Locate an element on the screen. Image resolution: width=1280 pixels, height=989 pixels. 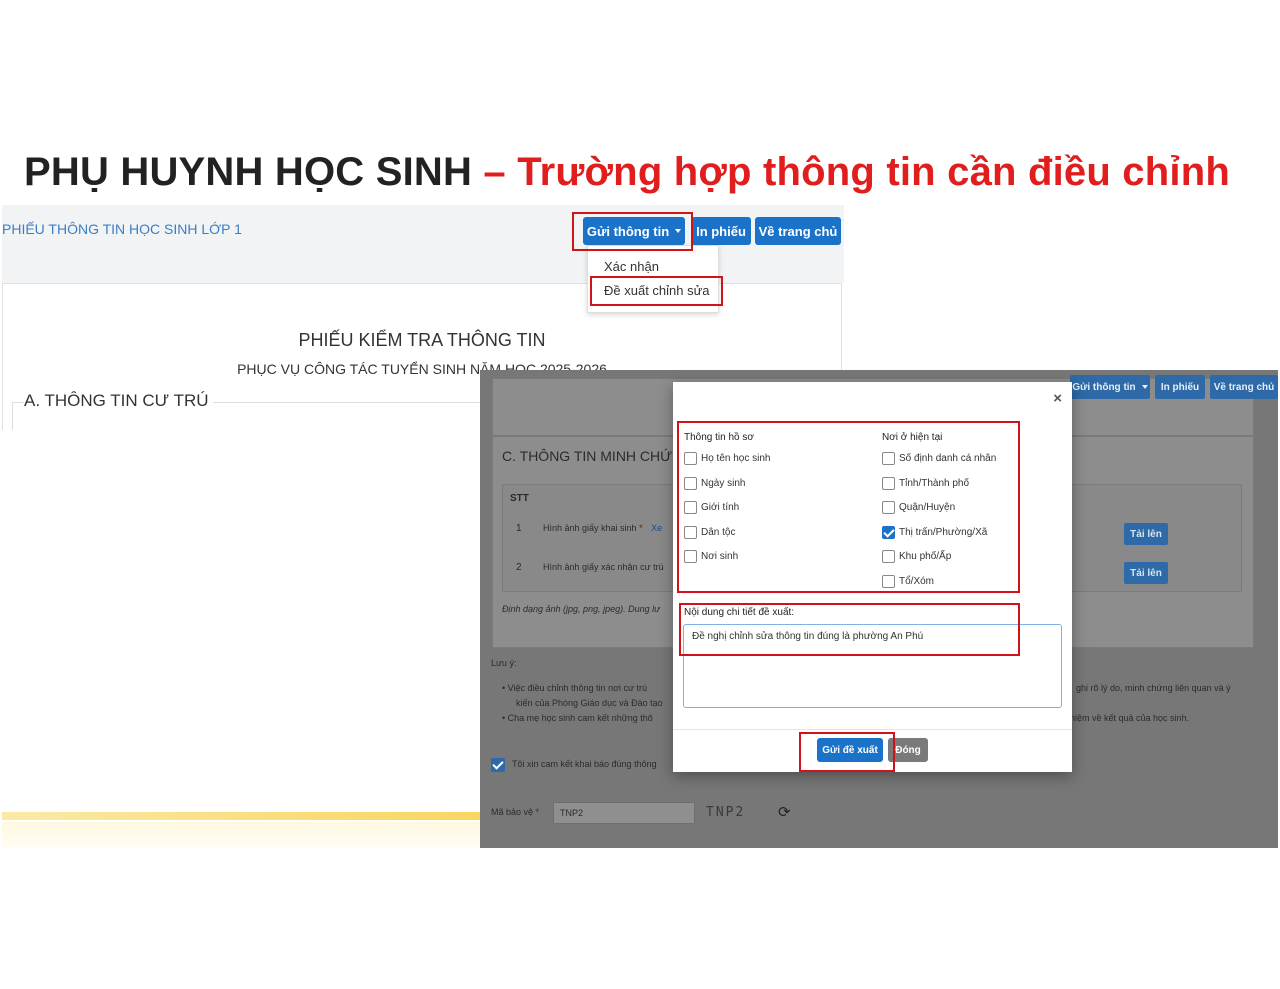
section-c-title: C. THÔNG TIN MINH CHỨ is located at coordinates (587, 456).